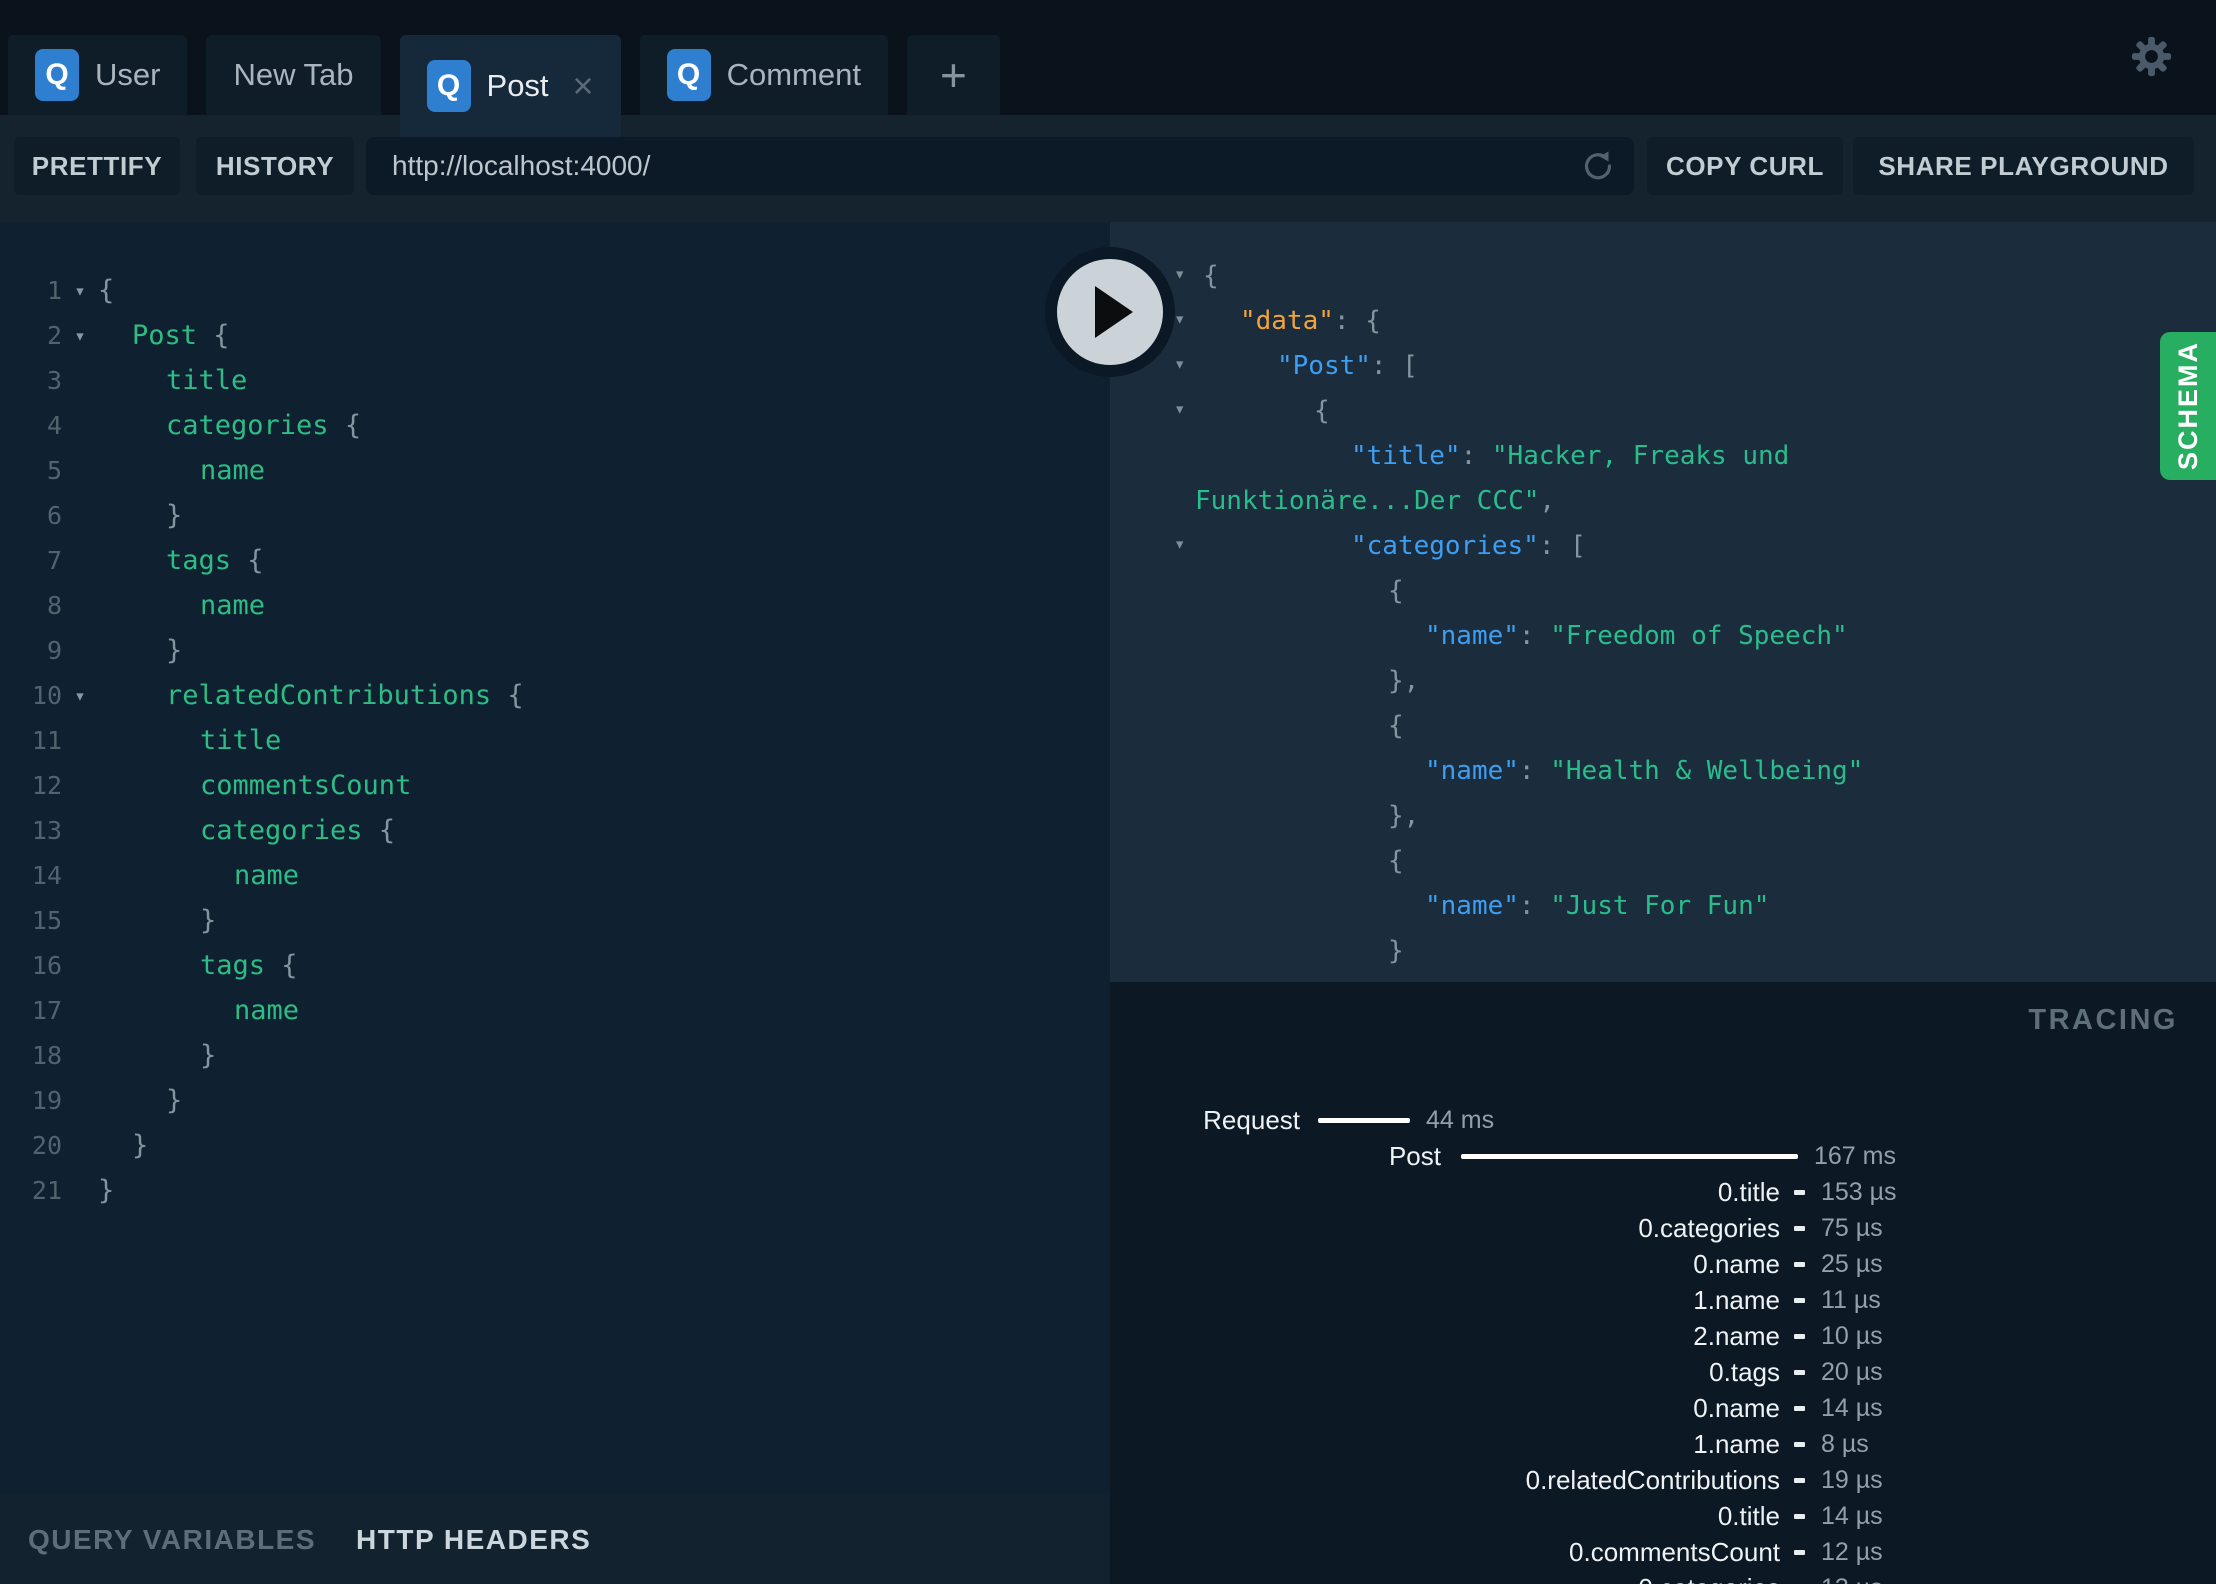 The image size is (2216, 1584). Describe the element at coordinates (1663, 1336) in the screenshot. I see `tracing-row: 2.name 10 µs` at that location.